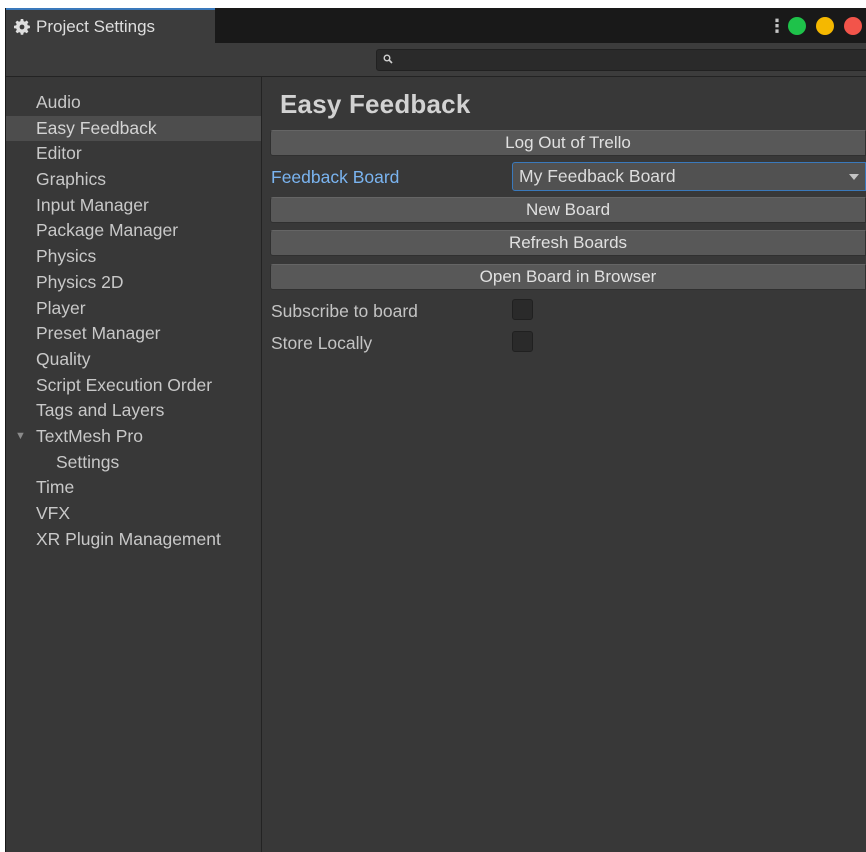 This screenshot has height=852, width=866. What do you see at coordinates (133, 540) in the screenshot?
I see `sidebar-item-xr-plugin-management: XR Plugin Management` at bounding box center [133, 540].